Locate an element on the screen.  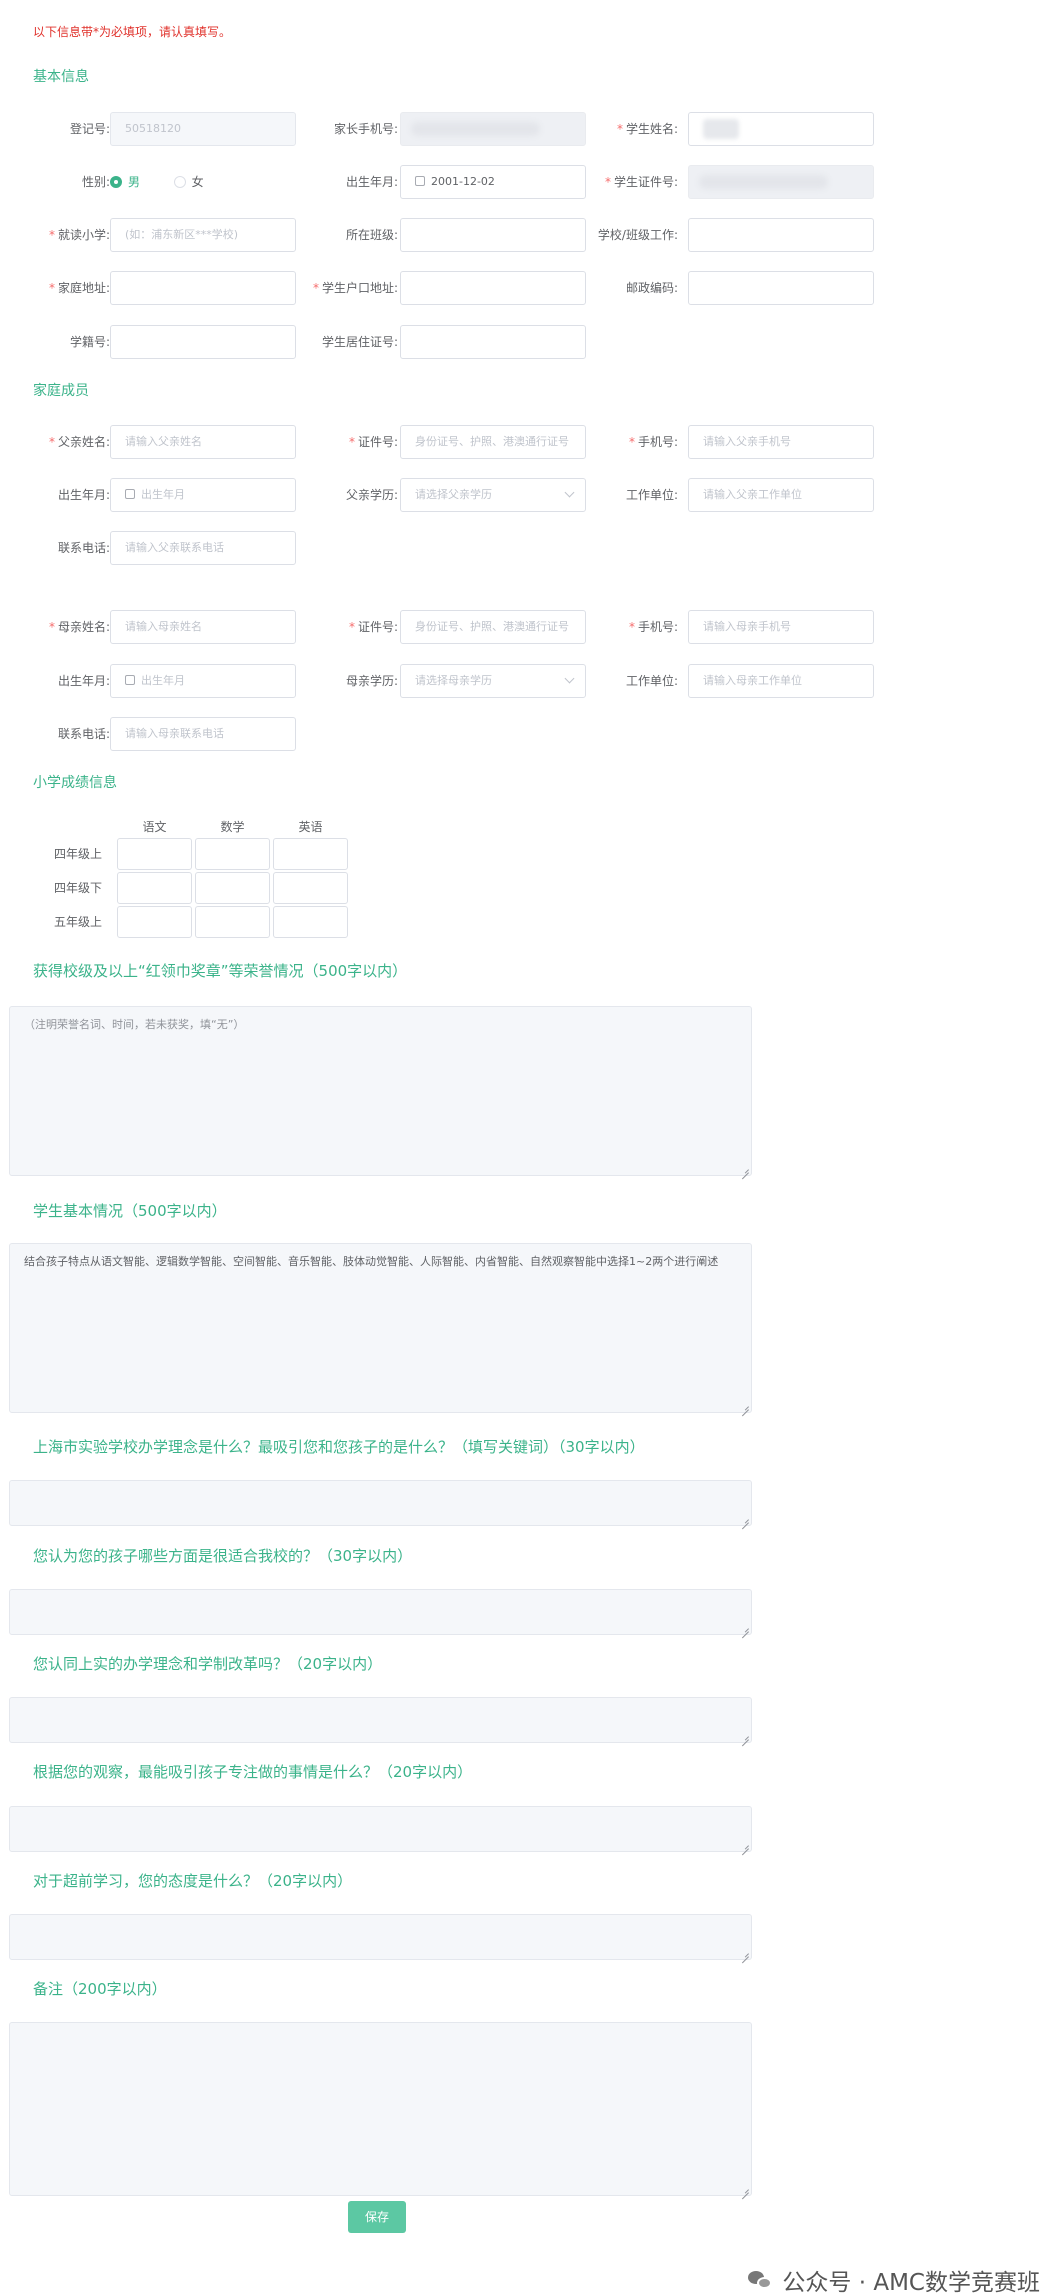
father-work-input: 请输入父亲工作单位 is located at coordinates (781, 495).